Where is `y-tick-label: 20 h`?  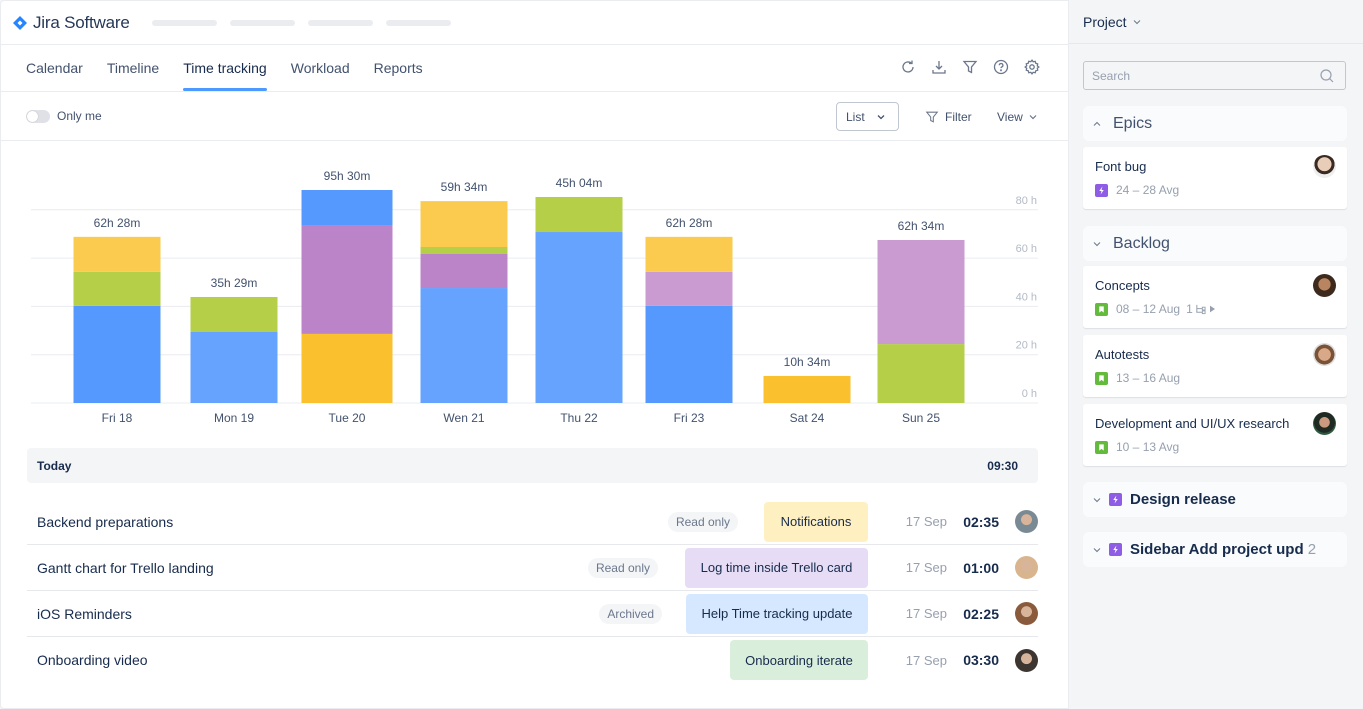
y-tick-label: 20 h is located at coordinates (1026, 346).